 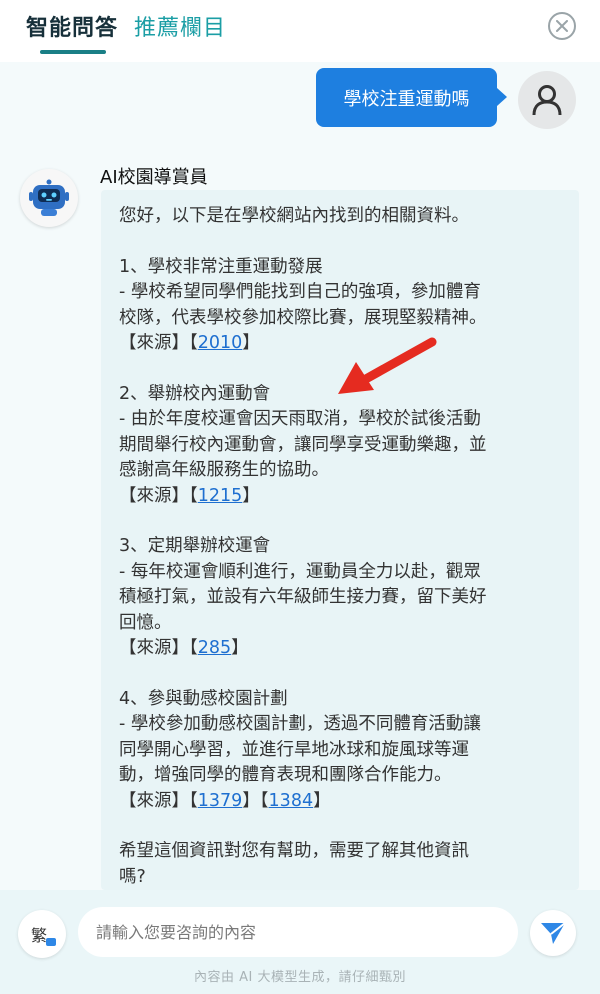 I want to click on source-link-285: 285, so click(x=214, y=648).